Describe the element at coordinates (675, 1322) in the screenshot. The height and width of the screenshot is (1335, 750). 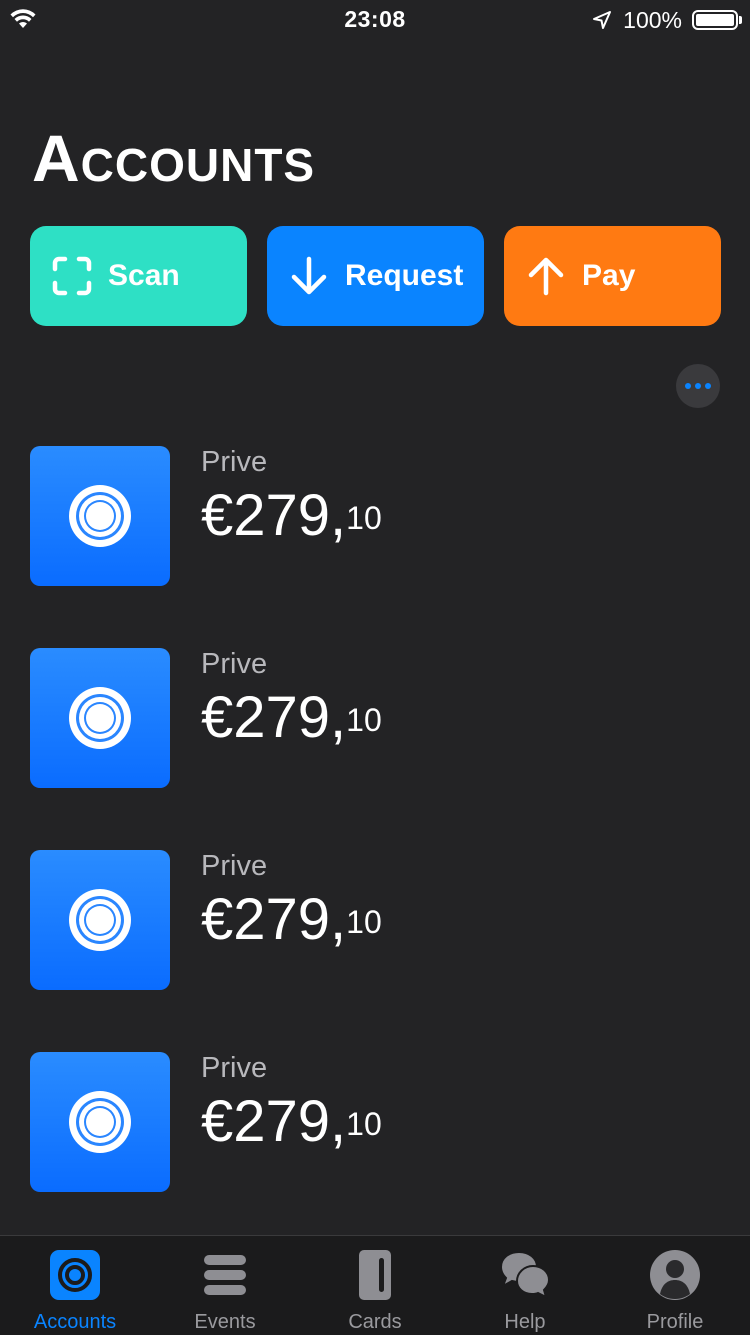
I see `tab-label: Profile` at that location.